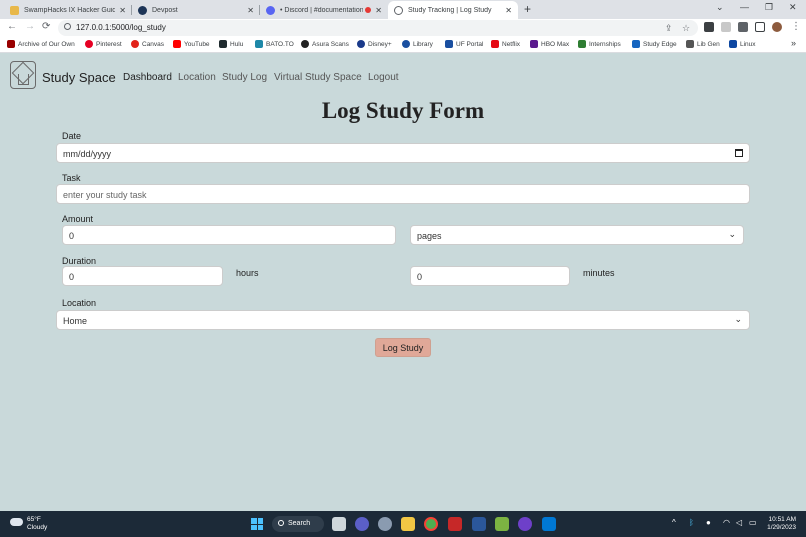  I want to click on study-space-logo-icon, so click(23, 75).